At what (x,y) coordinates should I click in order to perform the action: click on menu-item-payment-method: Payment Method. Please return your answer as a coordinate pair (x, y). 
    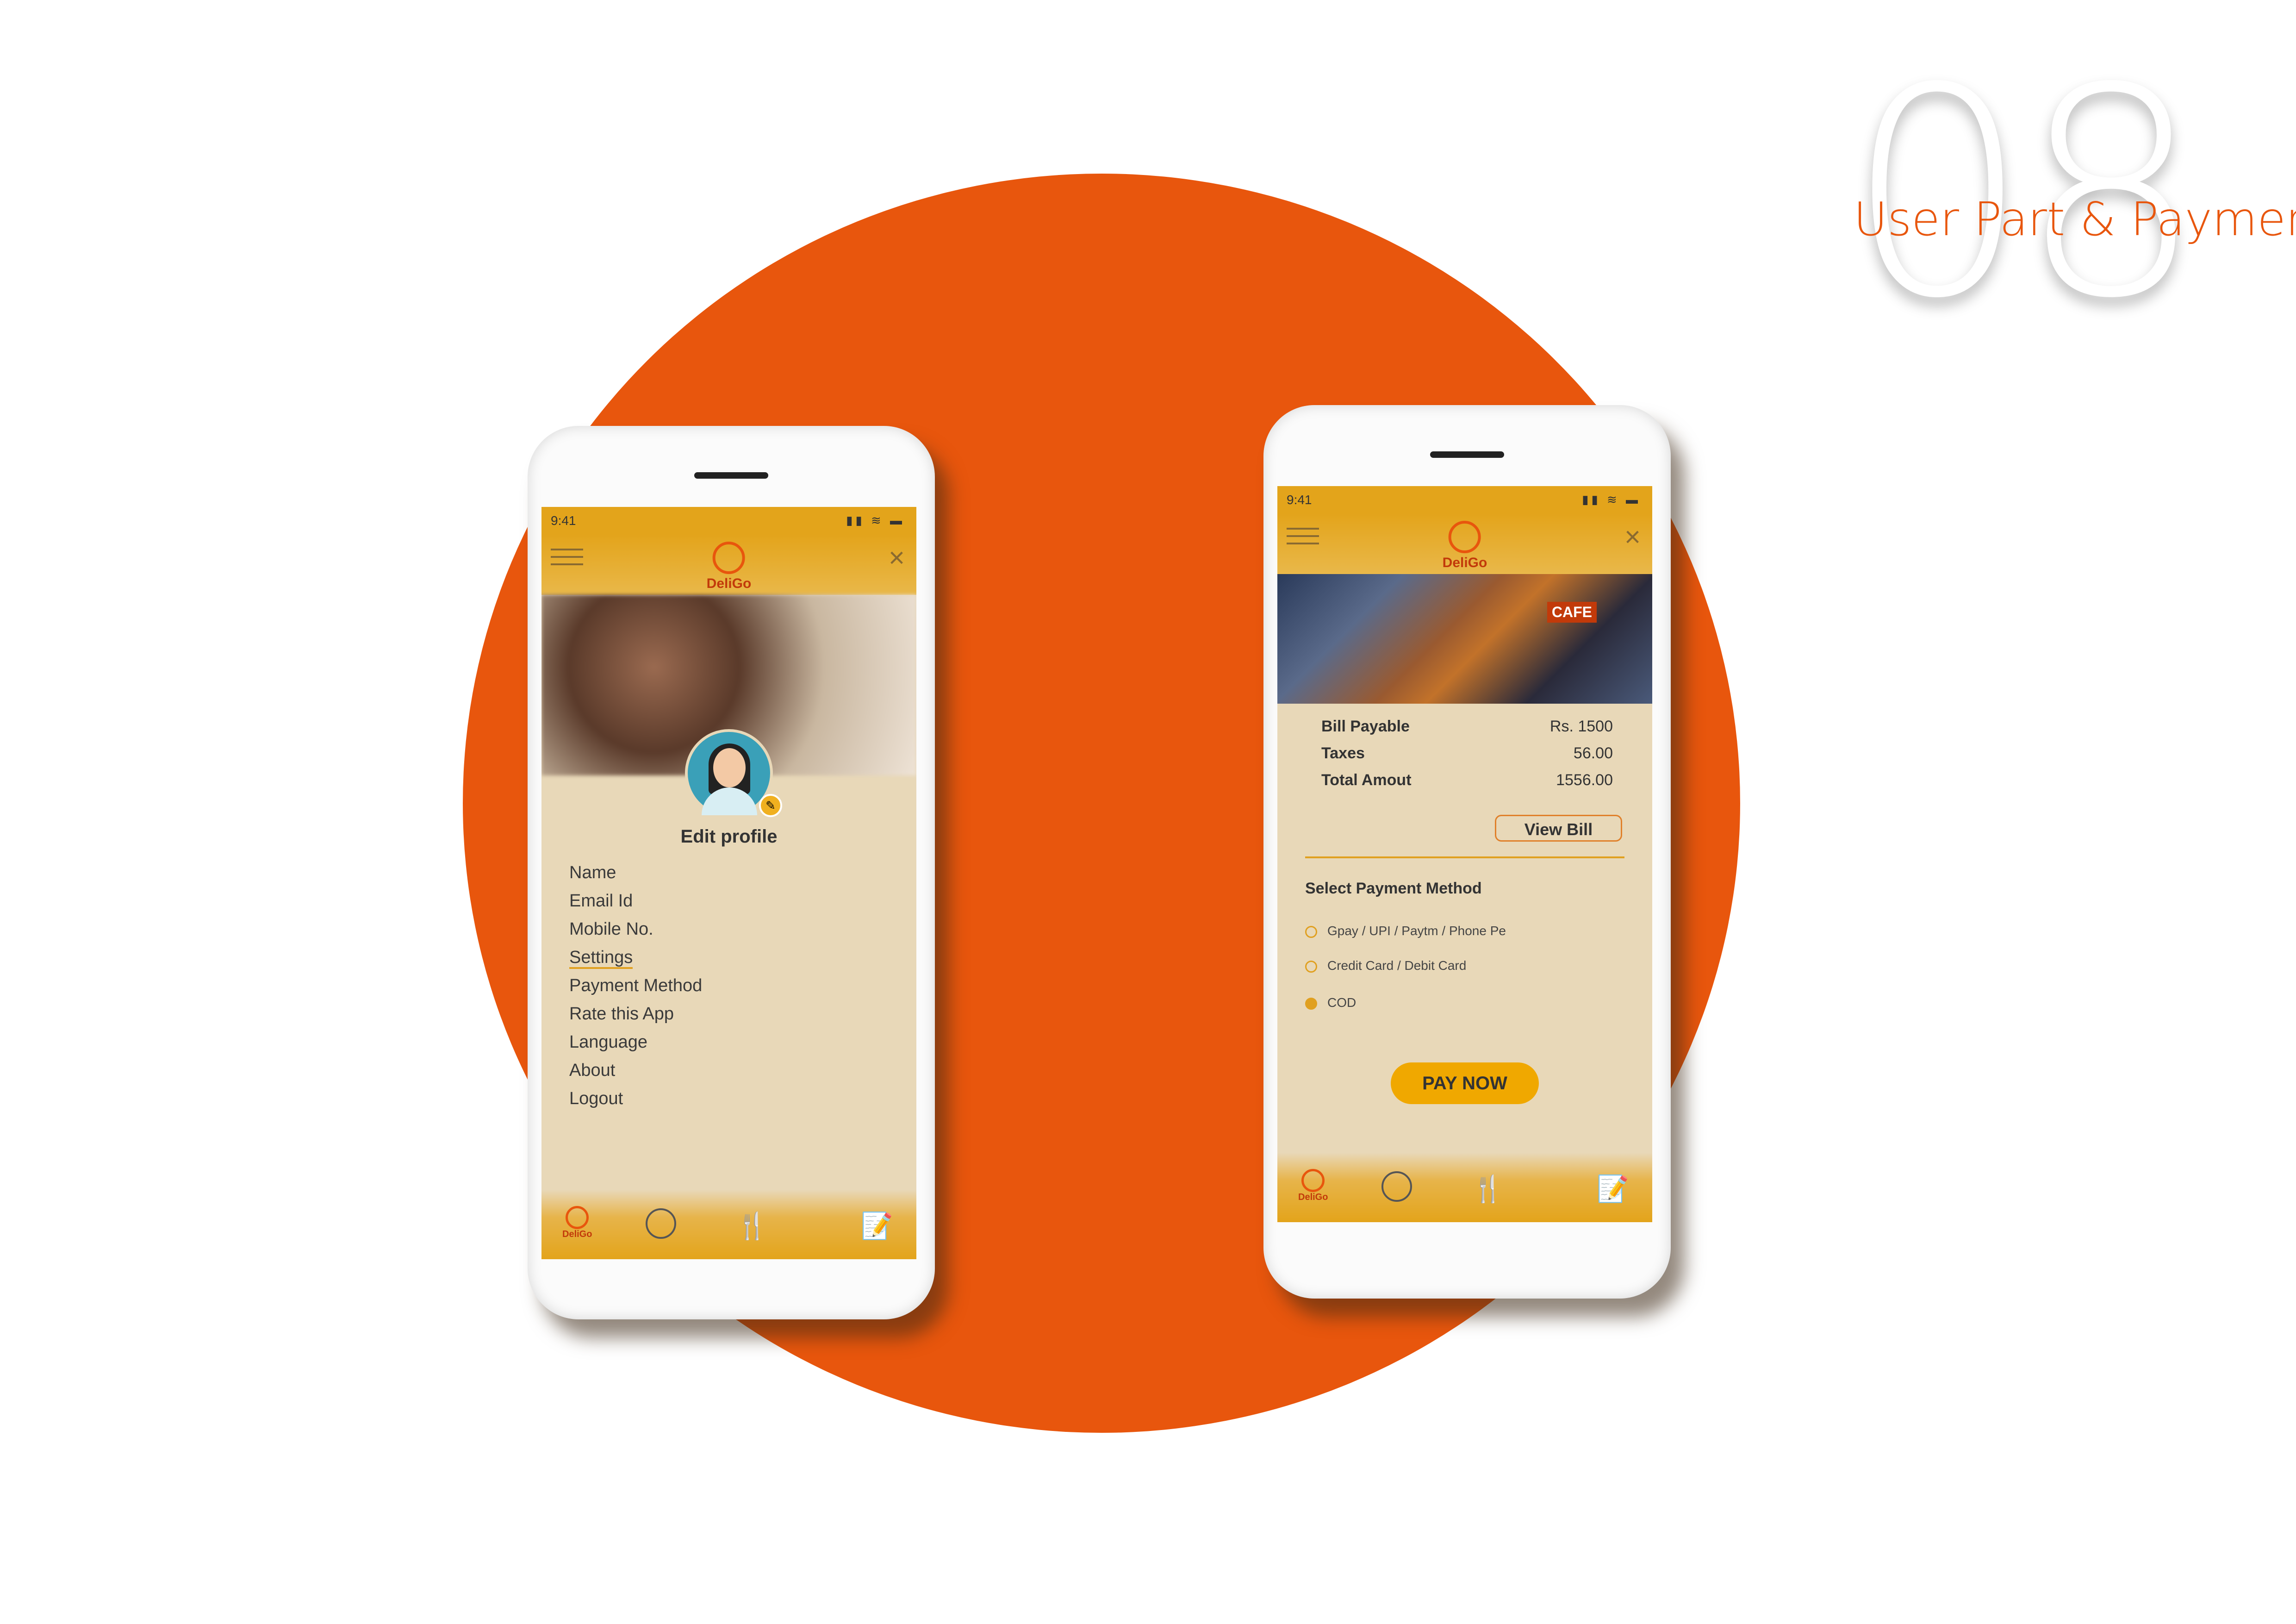
    Looking at the image, I should click on (635, 986).